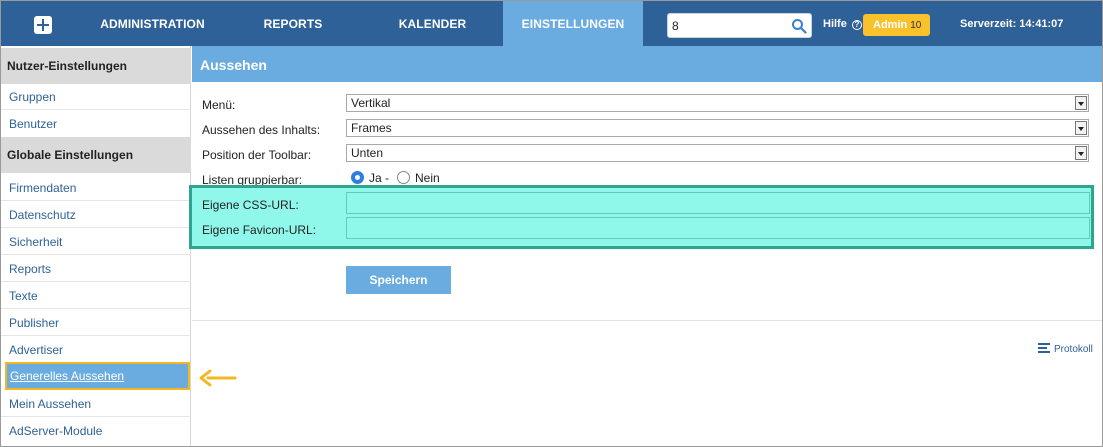 The image size is (1103, 447). I want to click on inhalt-label: Aussehen des Inhalts:, so click(261, 130).